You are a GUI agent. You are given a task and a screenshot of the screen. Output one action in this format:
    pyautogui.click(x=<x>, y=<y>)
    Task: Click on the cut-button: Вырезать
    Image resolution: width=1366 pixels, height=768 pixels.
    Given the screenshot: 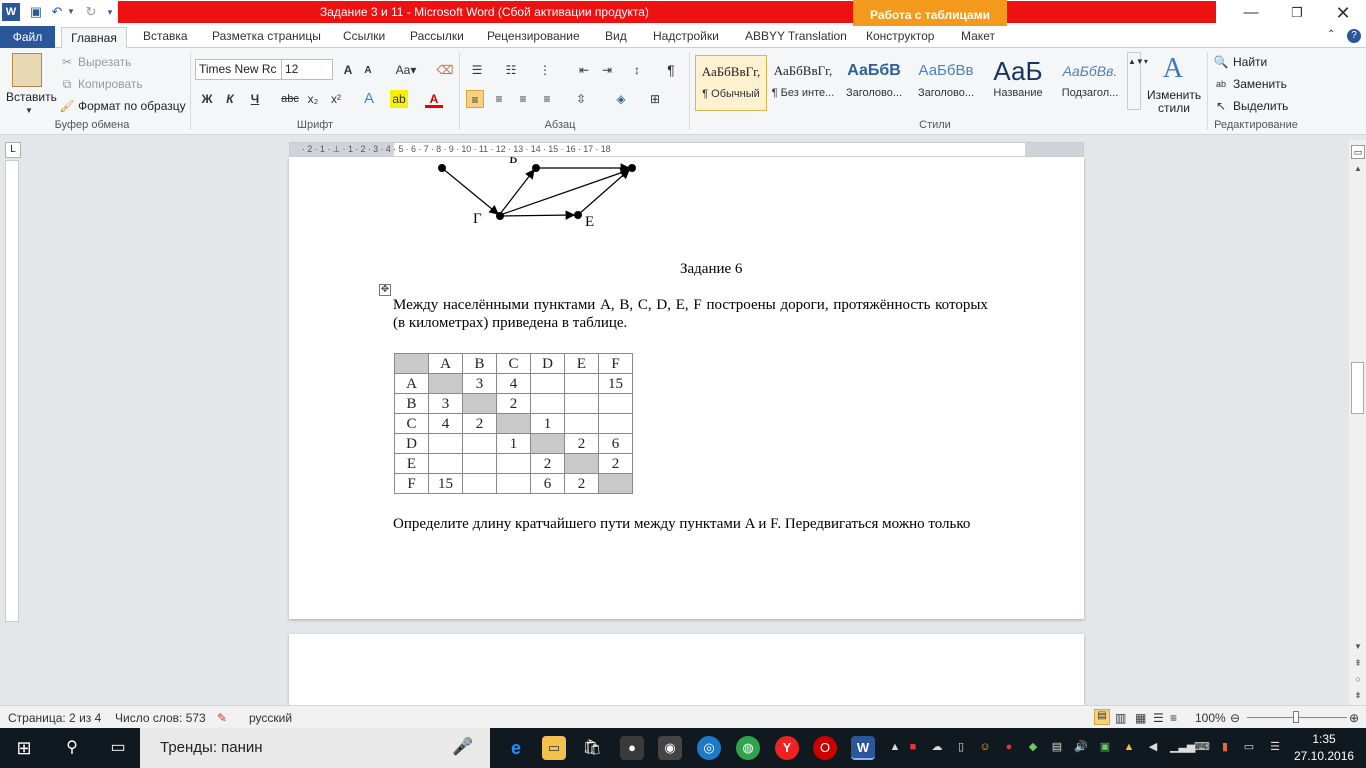 What is the action you would take?
    pyautogui.click(x=104, y=62)
    